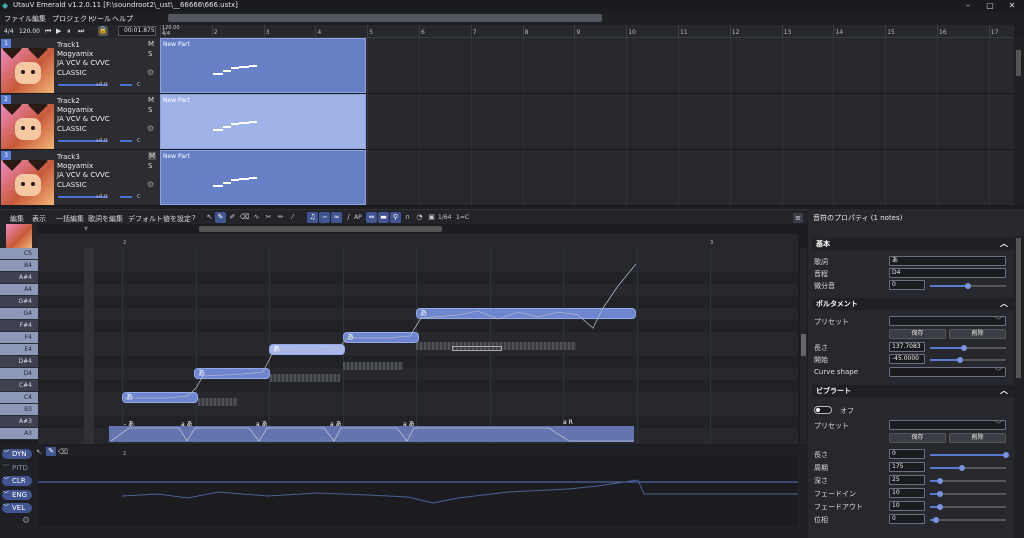 This screenshot has height=538, width=1024. Describe the element at coordinates (587, 31) in the screenshot. I see `timeline-ruler: 120.00 4/4 1 2 3 4 5 6 7 8 9 10 11 12 13 14 15 16 17` at that location.